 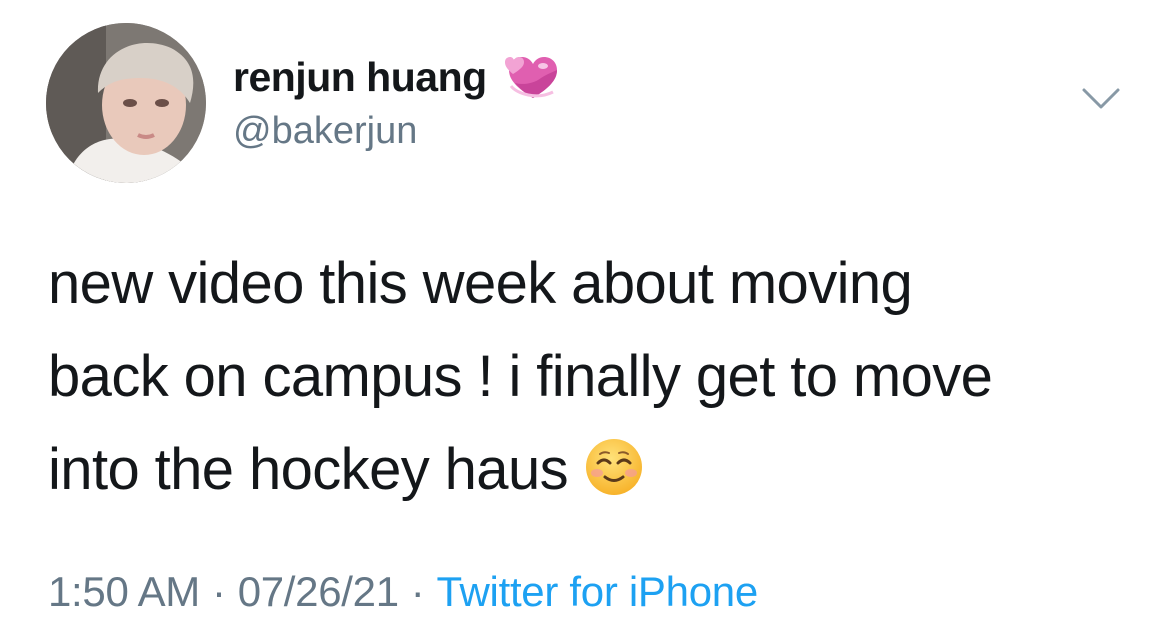 I want to click on tweet-text-line: back on campus ! i finally get to move, so click(x=520, y=376).